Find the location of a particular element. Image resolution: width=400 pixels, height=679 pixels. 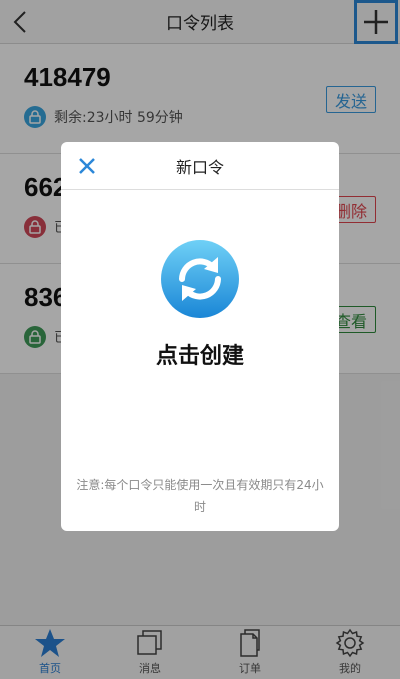

close-icon is located at coordinates (87, 166).